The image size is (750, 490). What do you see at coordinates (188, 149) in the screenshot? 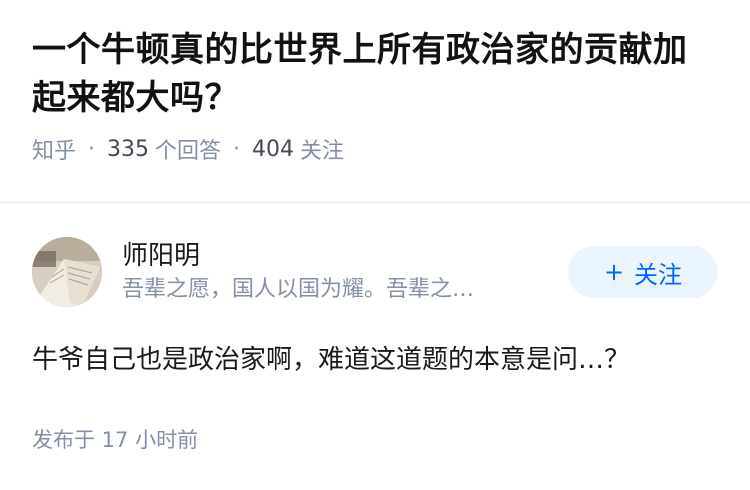
I see `answers-label: 个回答` at bounding box center [188, 149].